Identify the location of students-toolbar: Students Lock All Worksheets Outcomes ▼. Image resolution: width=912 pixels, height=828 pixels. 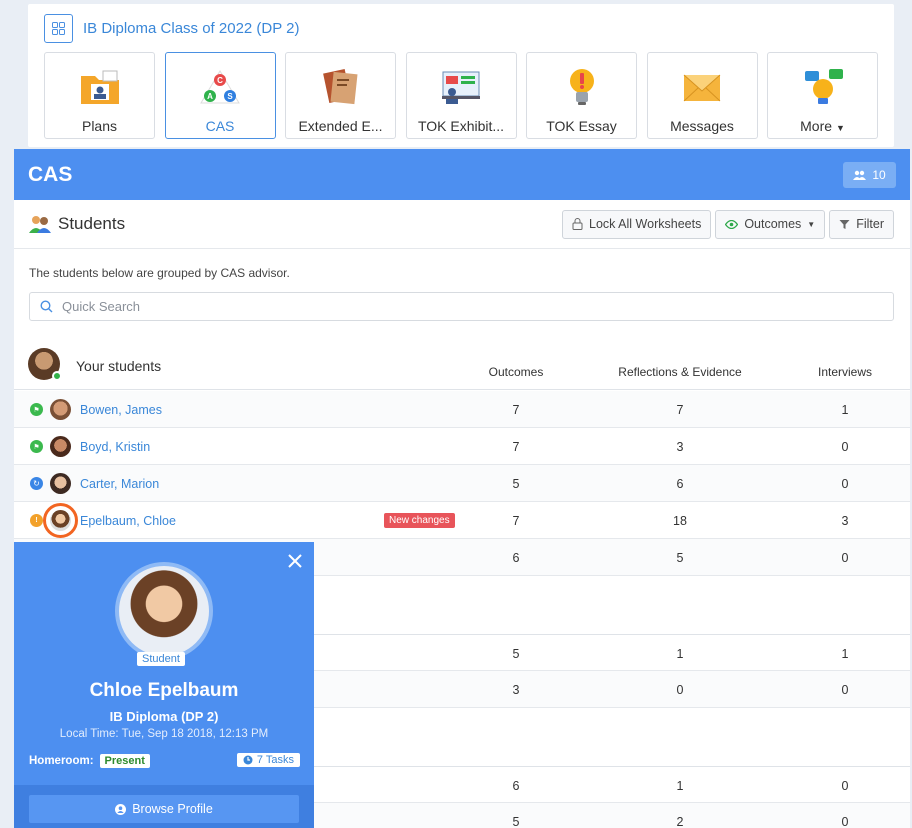
(462, 224).